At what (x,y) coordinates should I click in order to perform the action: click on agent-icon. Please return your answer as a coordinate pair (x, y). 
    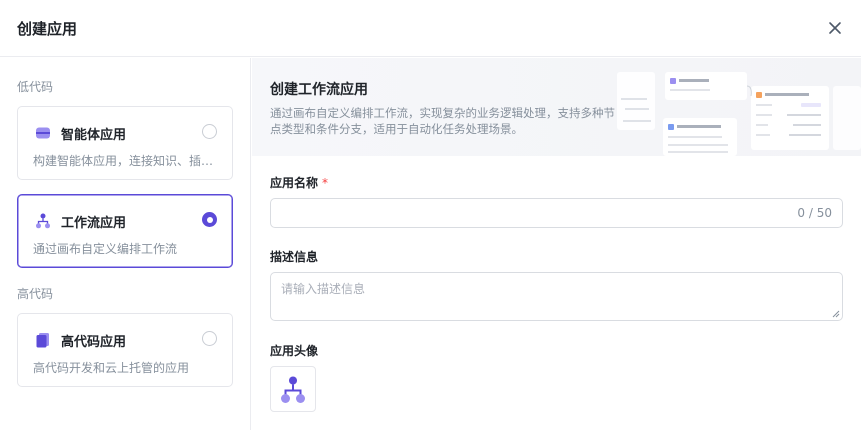
    Looking at the image, I should click on (43, 133).